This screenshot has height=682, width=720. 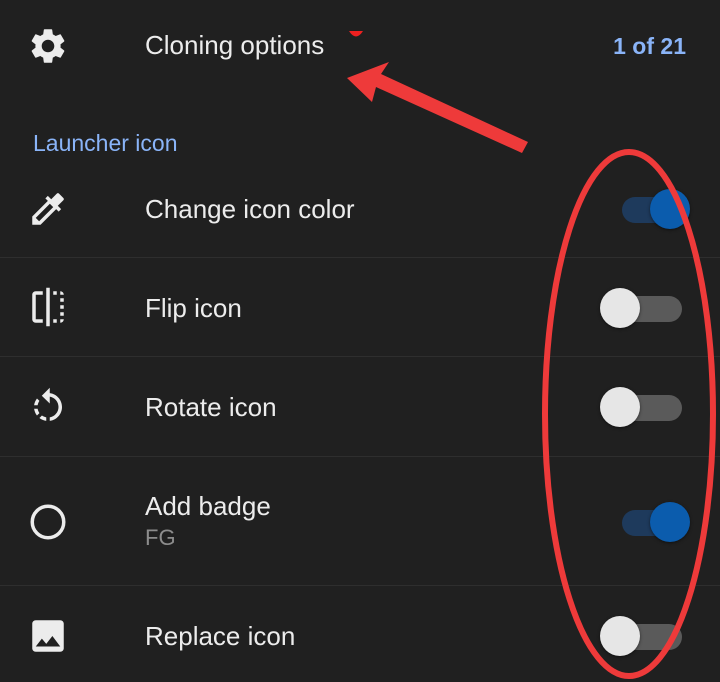 I want to click on rotate-icon, so click(x=48, y=404).